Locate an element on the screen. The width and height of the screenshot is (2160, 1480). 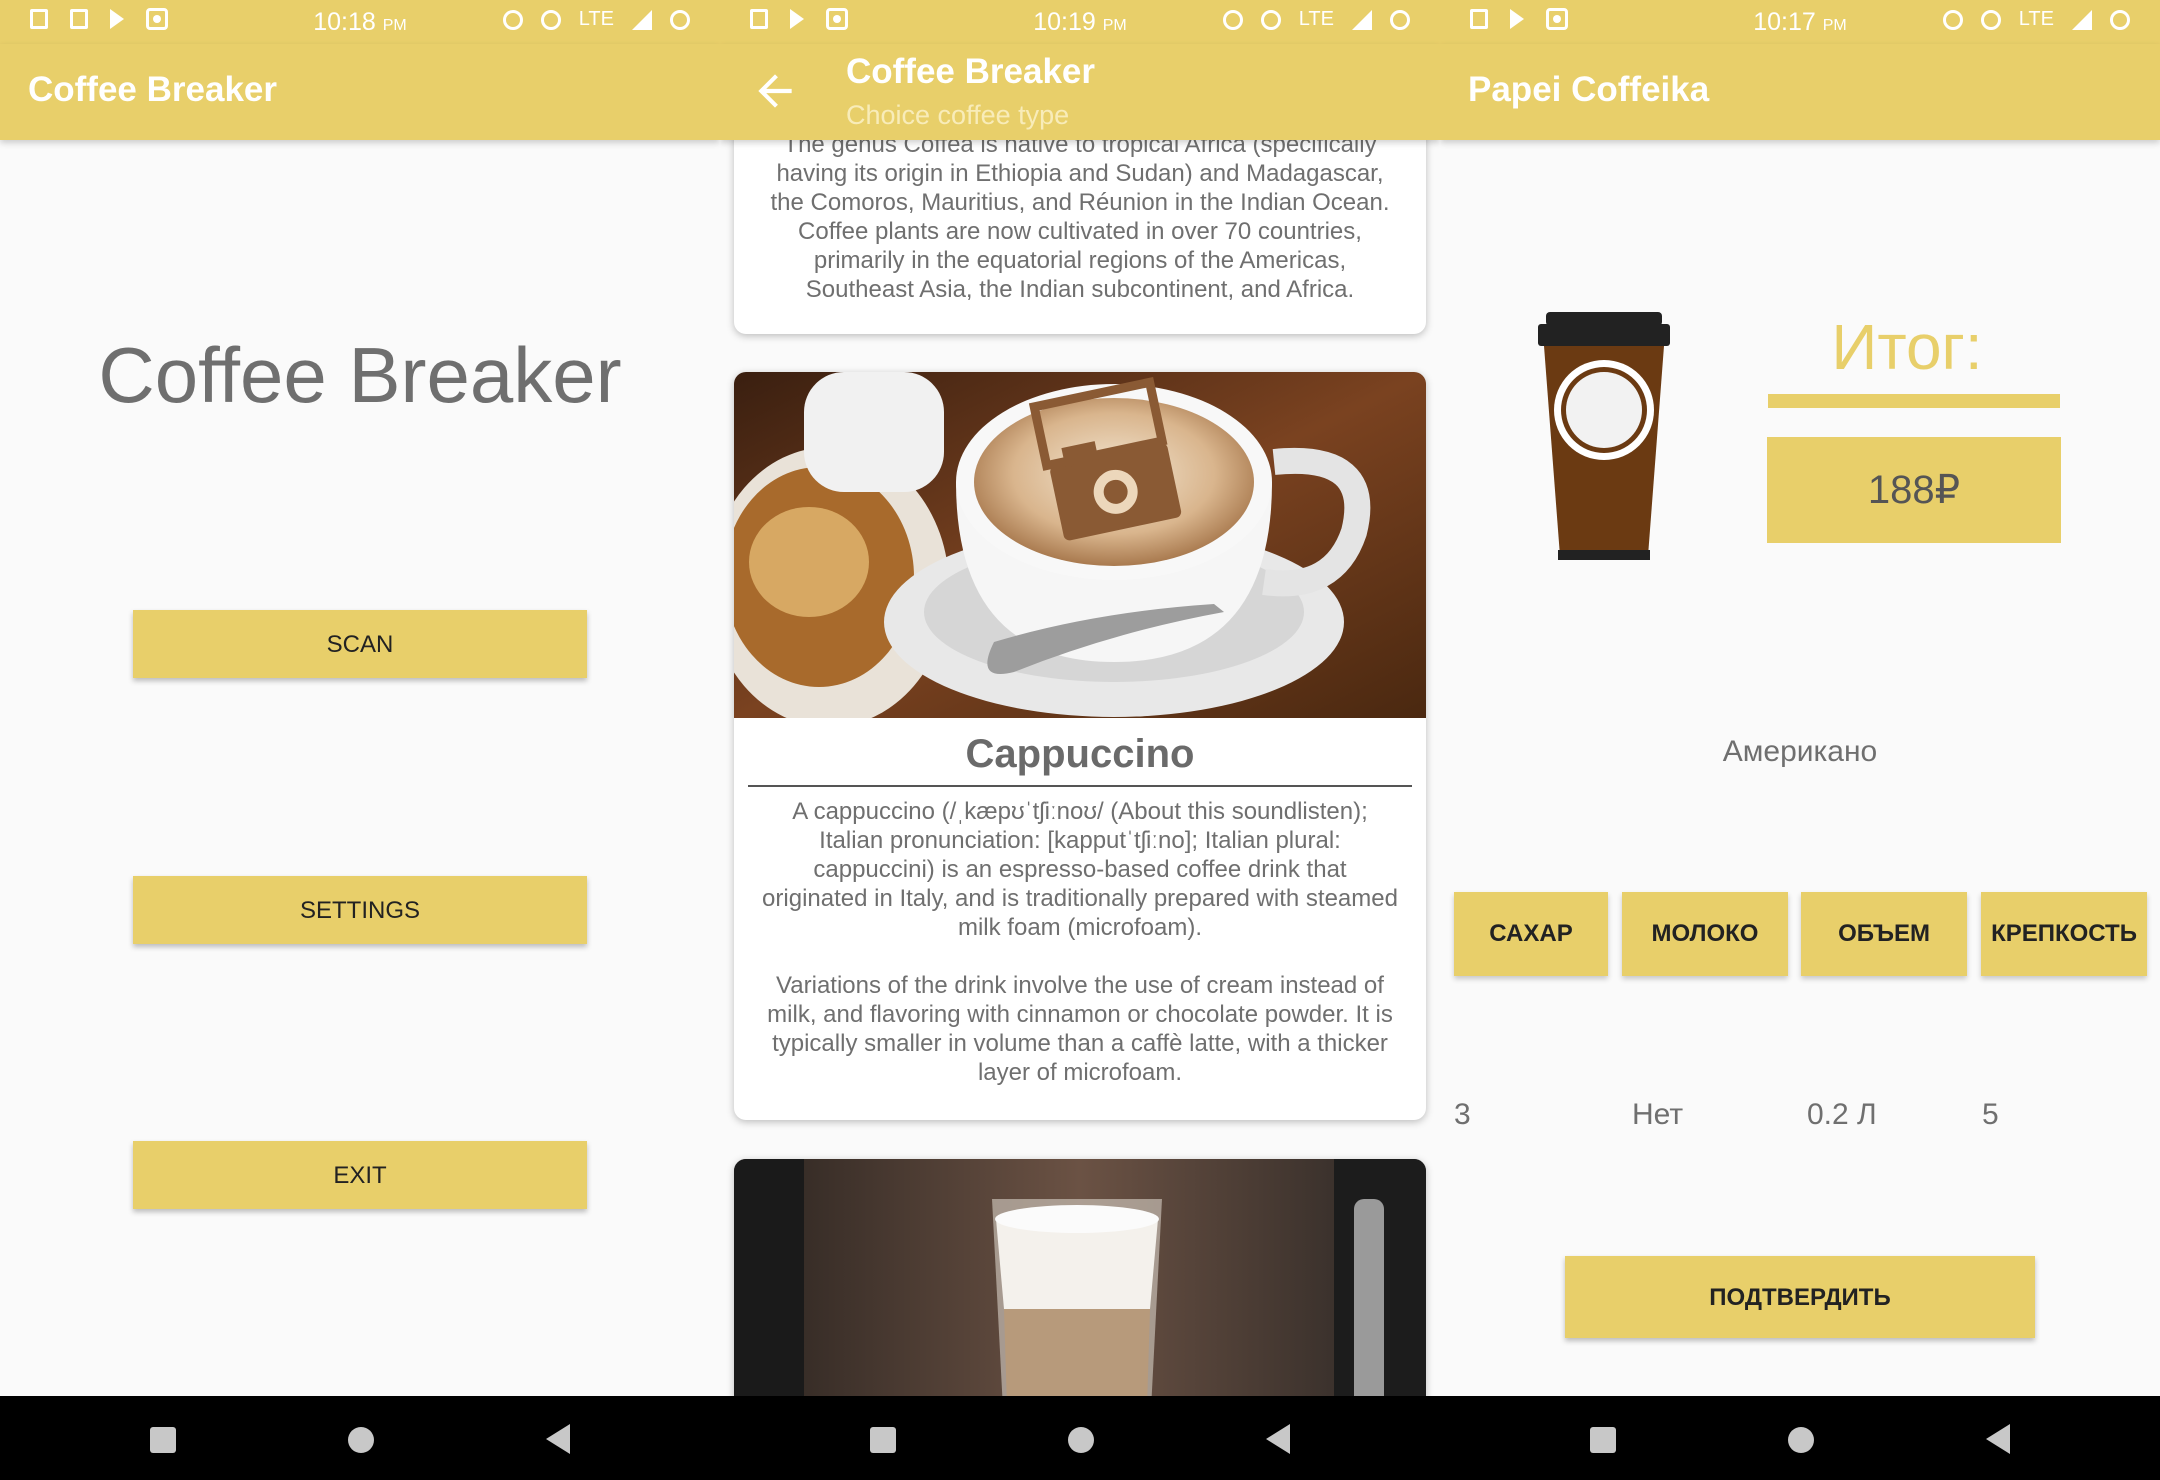
app-bar-title: Papei Coffeika is located at coordinates (1589, 89).